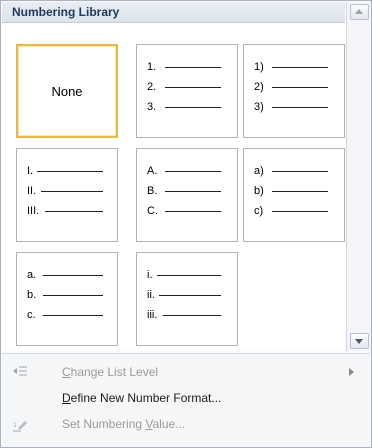 Image resolution: width=372 pixels, height=448 pixels. I want to click on marker: II., so click(32, 191).